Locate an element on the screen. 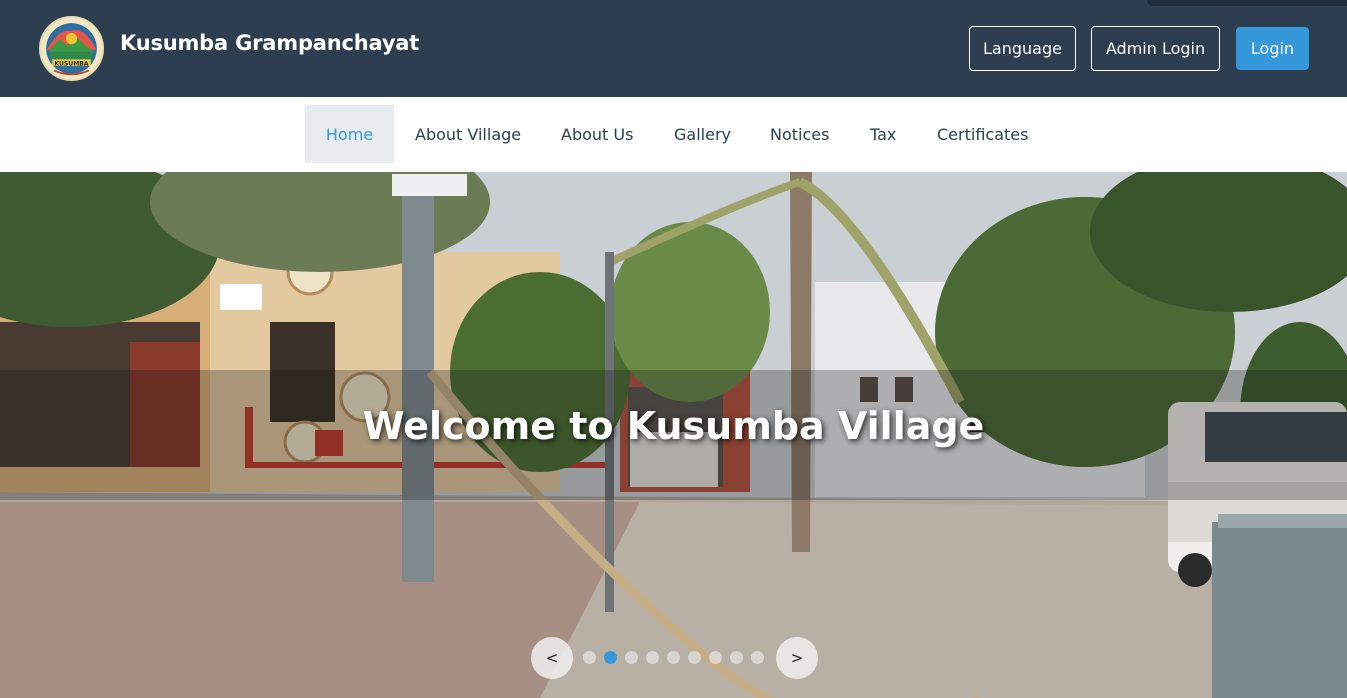 The width and height of the screenshot is (1347, 698). nav-item-gallery: Gallery is located at coordinates (702, 134).